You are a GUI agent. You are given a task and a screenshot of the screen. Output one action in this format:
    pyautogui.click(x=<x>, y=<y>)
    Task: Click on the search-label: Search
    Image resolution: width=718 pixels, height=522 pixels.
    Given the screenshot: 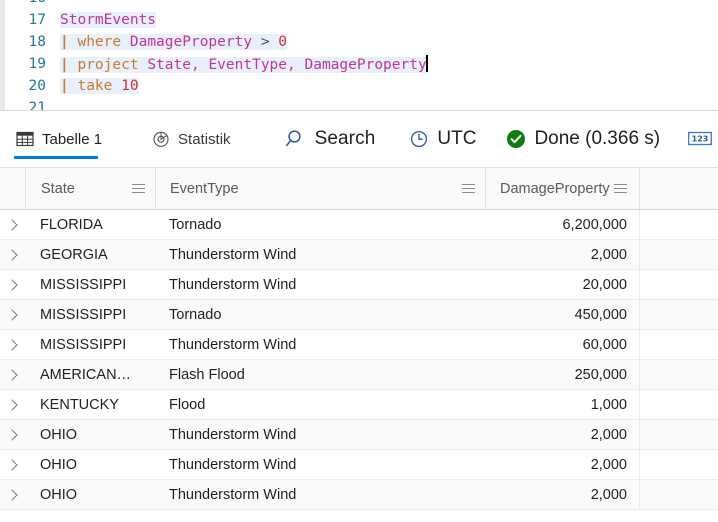 What is the action you would take?
    pyautogui.click(x=345, y=138)
    